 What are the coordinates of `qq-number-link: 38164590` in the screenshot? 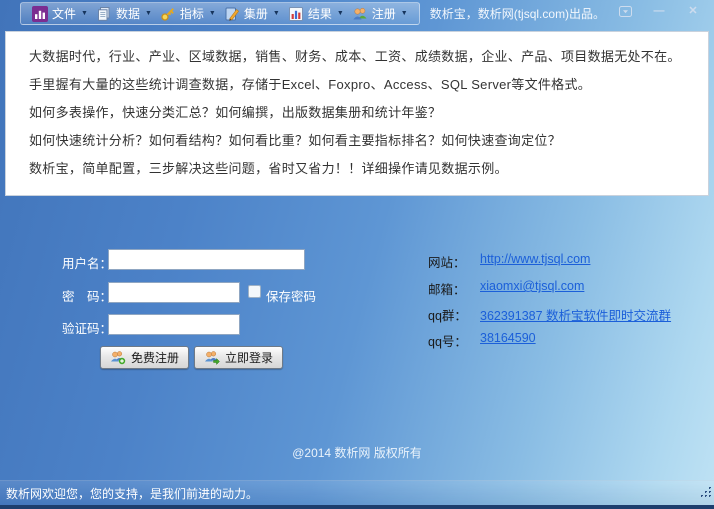 It's located at (508, 340).